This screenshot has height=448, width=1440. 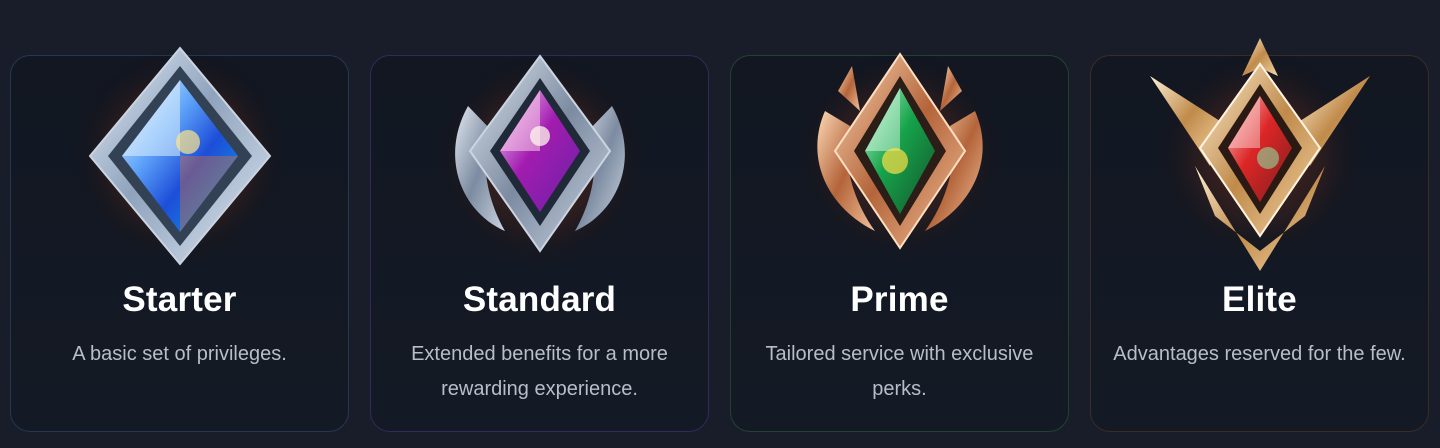 I want to click on tier-title: Starter, so click(x=179, y=299).